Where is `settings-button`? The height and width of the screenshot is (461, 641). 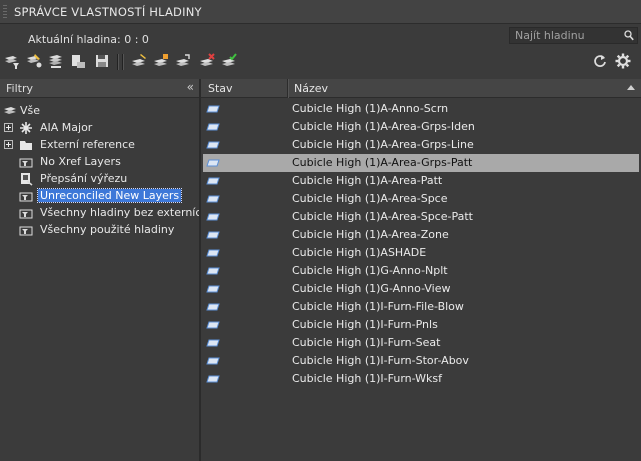 settings-button is located at coordinates (623, 61).